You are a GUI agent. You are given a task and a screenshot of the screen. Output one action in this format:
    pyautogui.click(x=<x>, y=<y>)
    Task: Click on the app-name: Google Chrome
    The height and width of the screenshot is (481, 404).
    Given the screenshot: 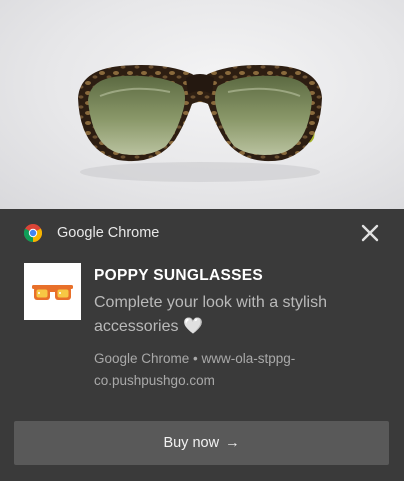 What is the action you would take?
    pyautogui.click(x=108, y=233)
    